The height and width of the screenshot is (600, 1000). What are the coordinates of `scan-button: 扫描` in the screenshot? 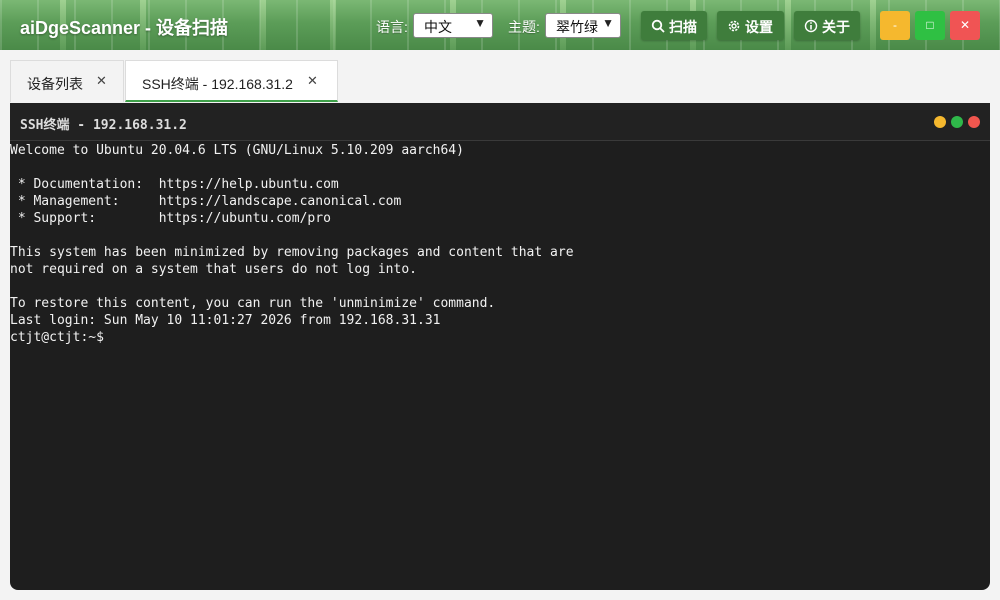 It's located at (674, 25).